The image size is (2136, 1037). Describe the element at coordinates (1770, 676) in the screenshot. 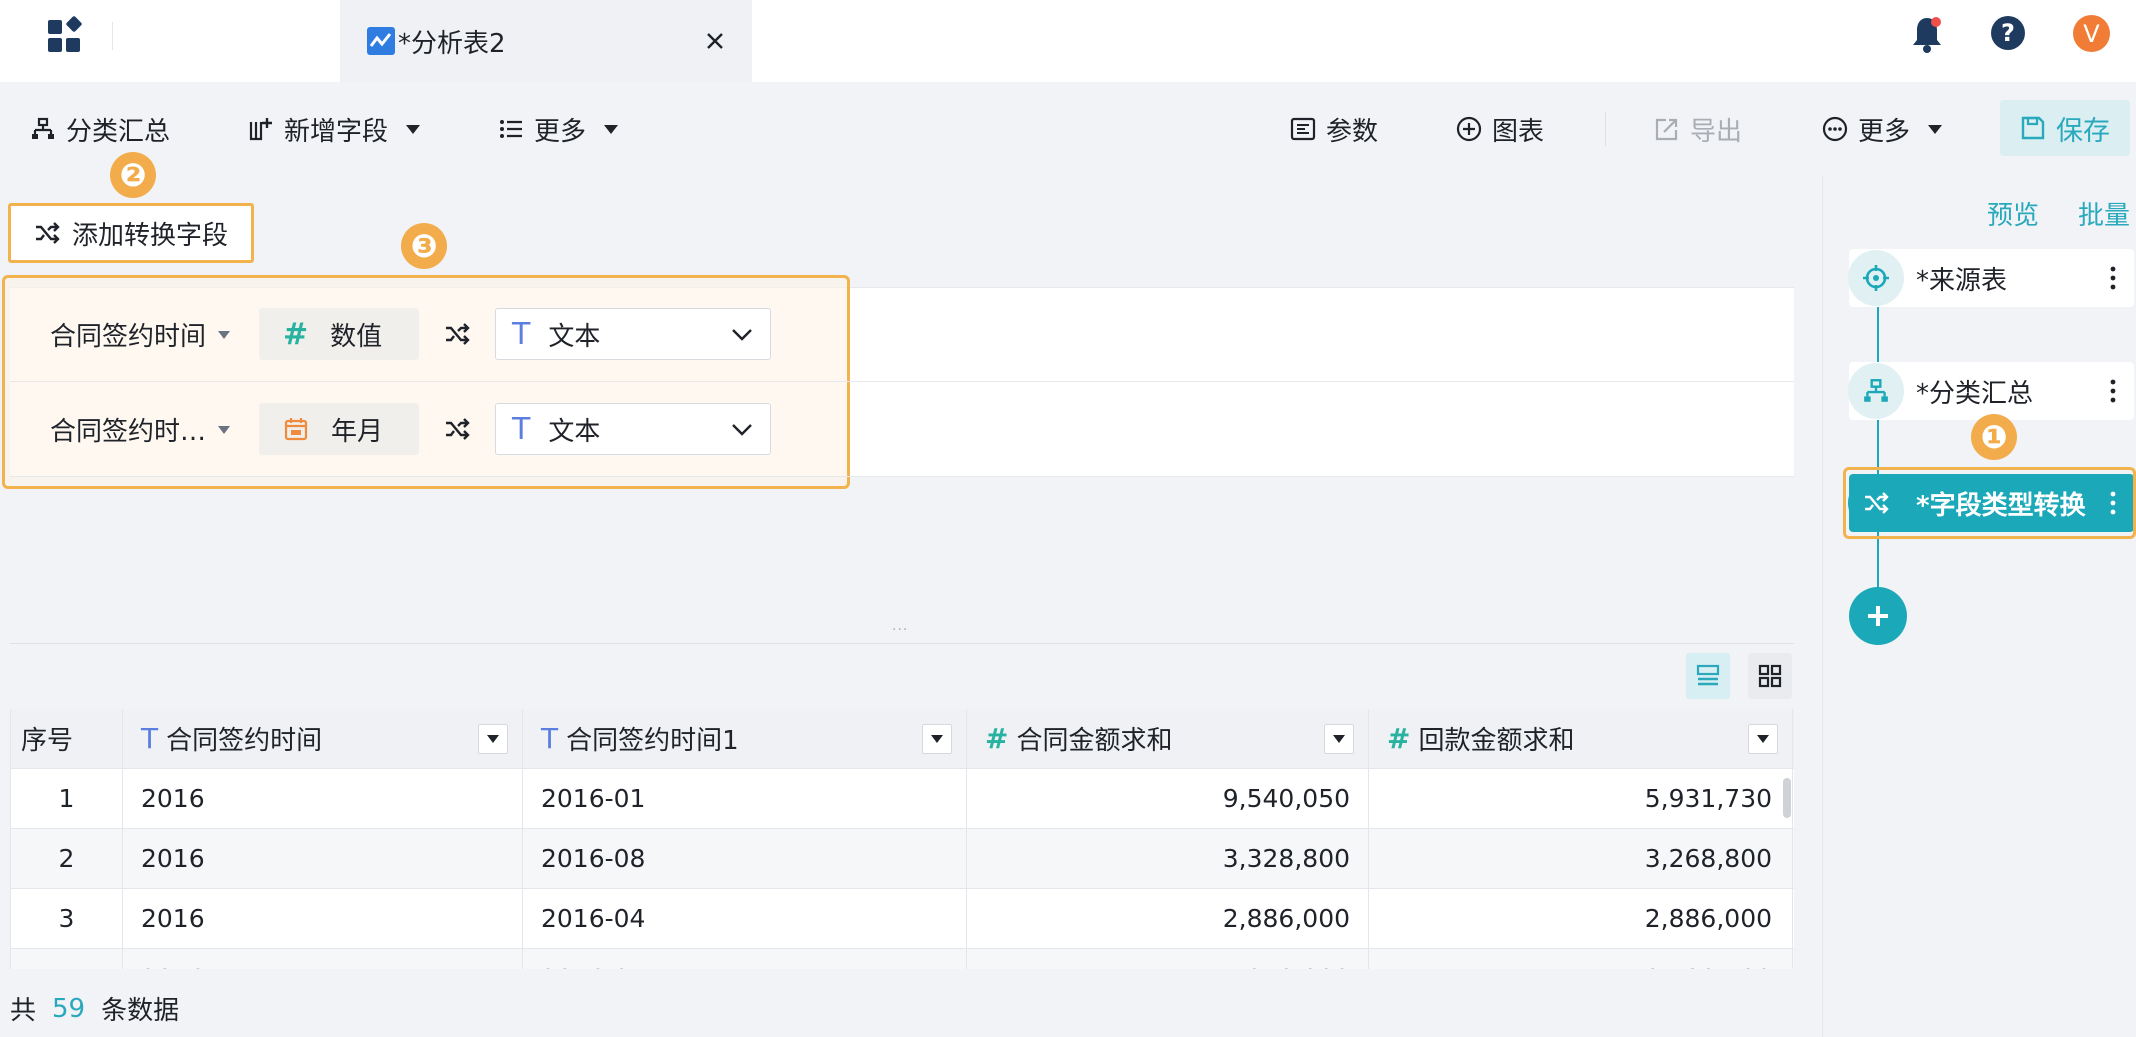

I see `grid-view-button` at that location.